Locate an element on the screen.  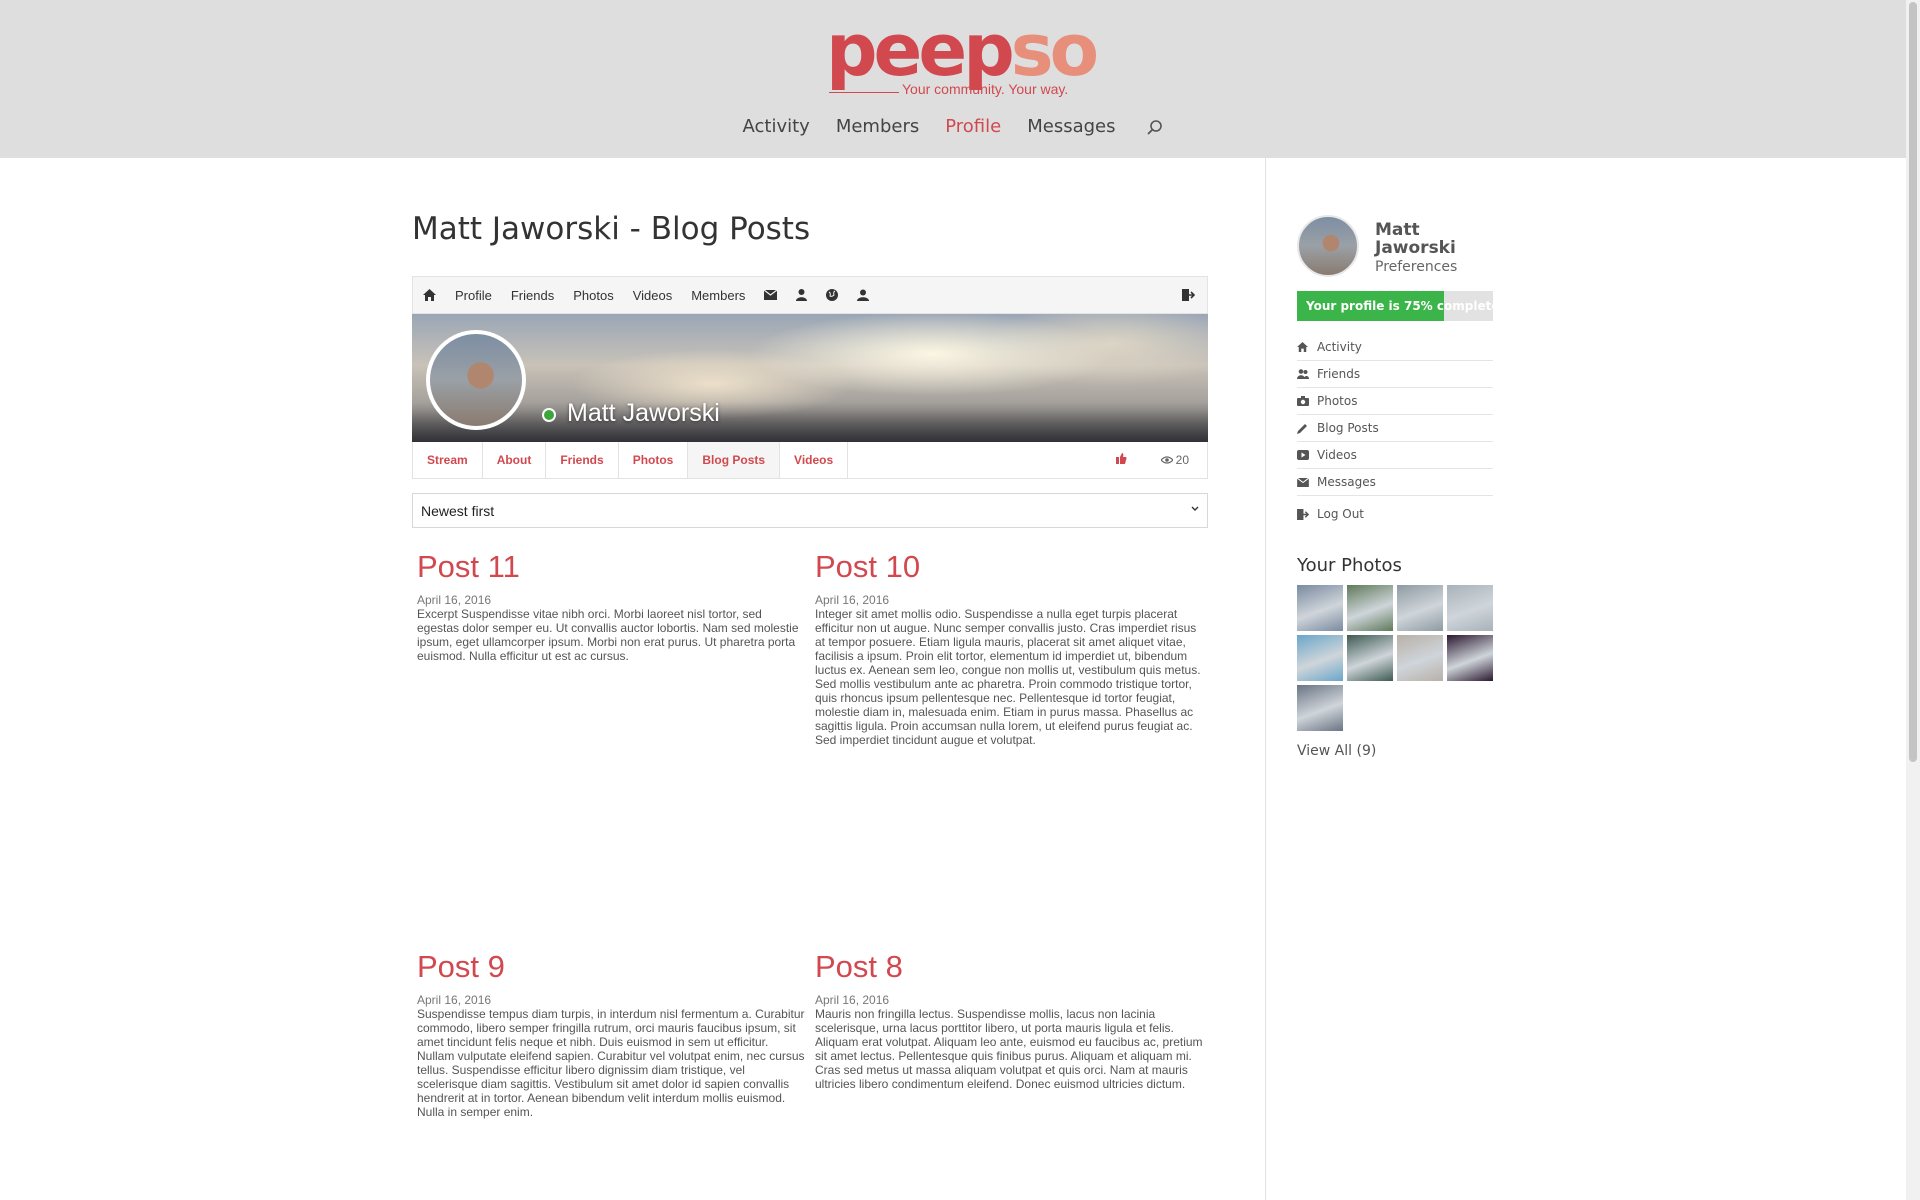
chevron-down-icon is located at coordinates (1195, 508).